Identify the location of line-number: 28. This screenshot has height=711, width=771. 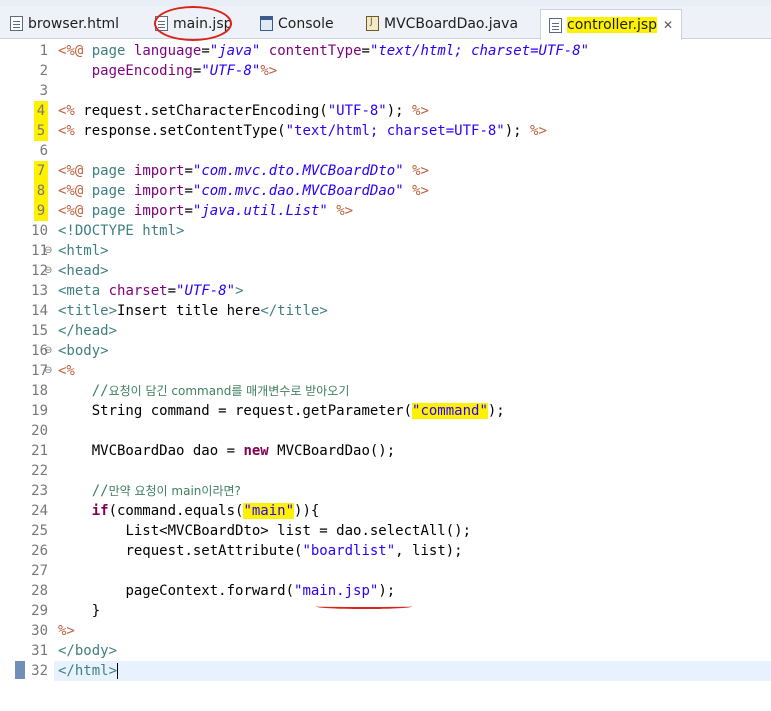
(39, 591).